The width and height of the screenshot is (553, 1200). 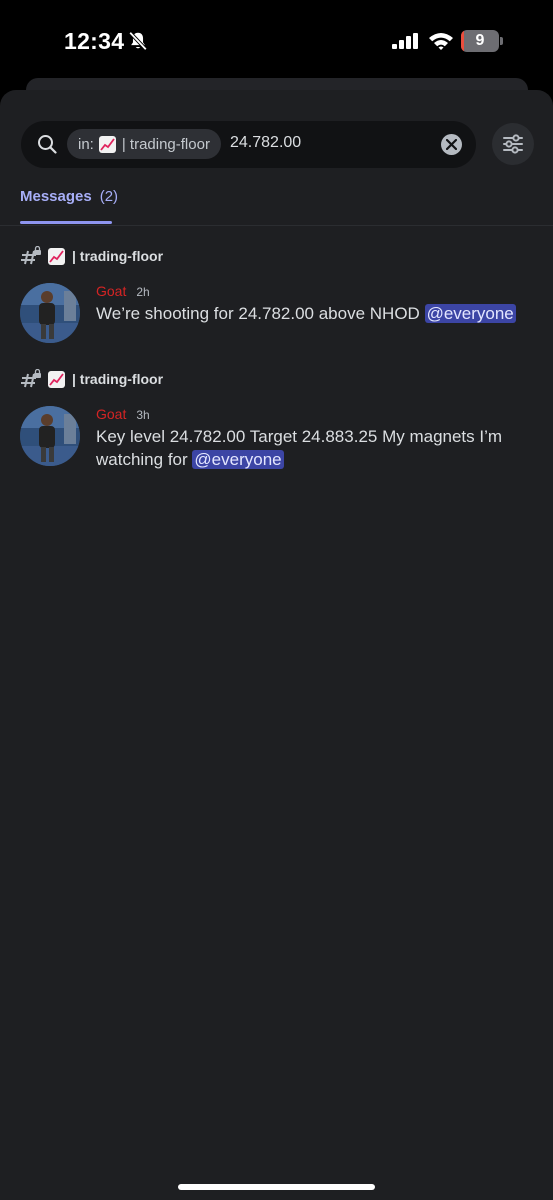 What do you see at coordinates (47, 144) in the screenshot?
I see `search-icon` at bounding box center [47, 144].